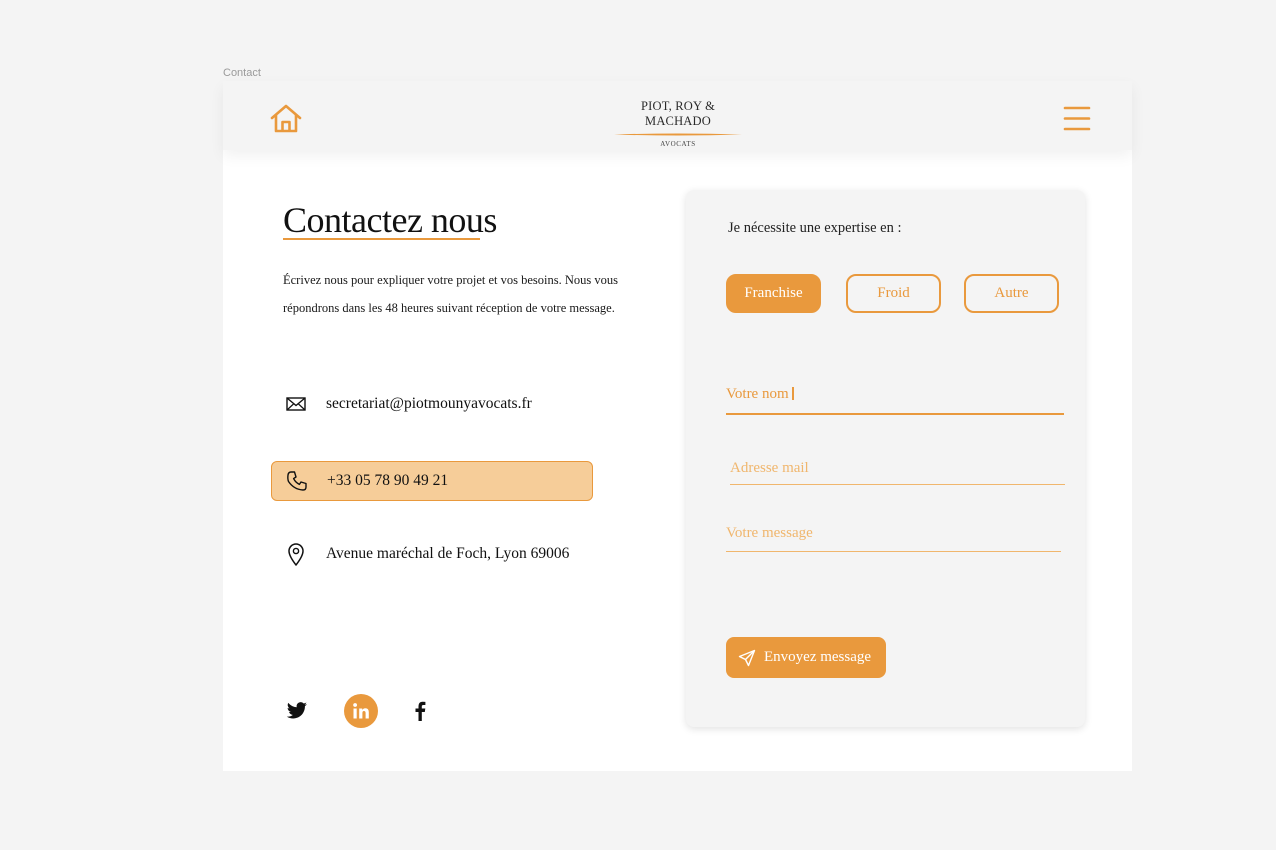 This screenshot has height=850, width=1276. I want to click on social-links, so click(357, 711).